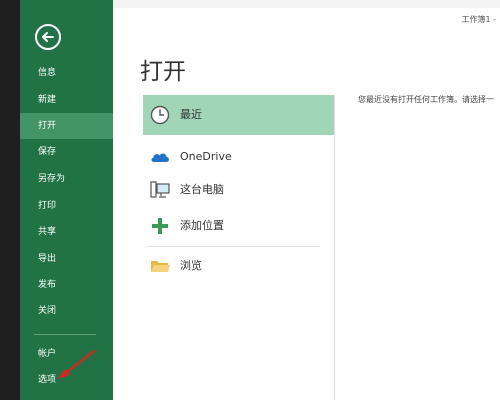 This screenshot has width=500, height=400. I want to click on nav-item-print: 打印, so click(66, 206).